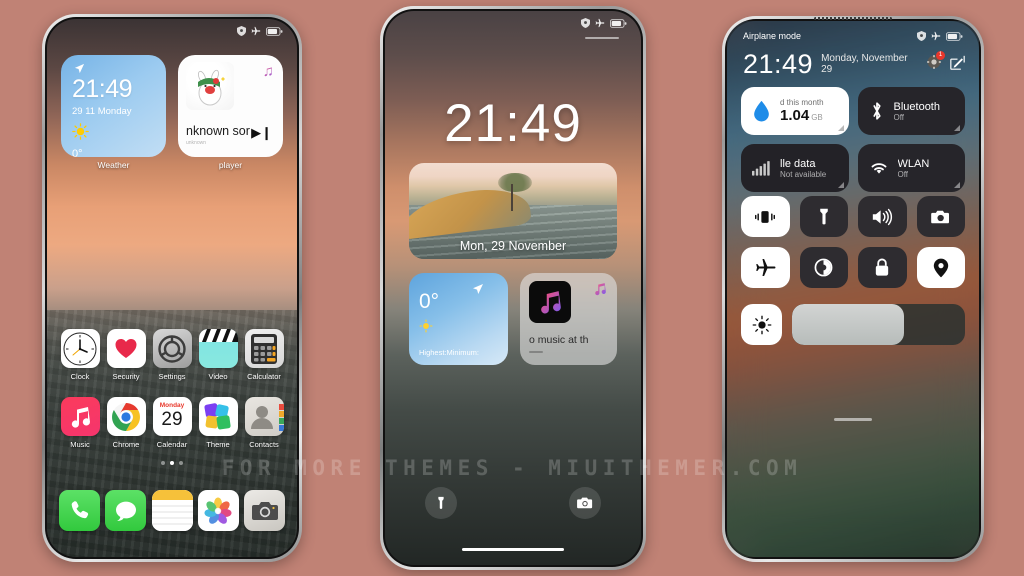  What do you see at coordinates (513, 319) in the screenshot?
I see `lock-widget-row: 0° Highest:Minimum: o music at th` at bounding box center [513, 319].